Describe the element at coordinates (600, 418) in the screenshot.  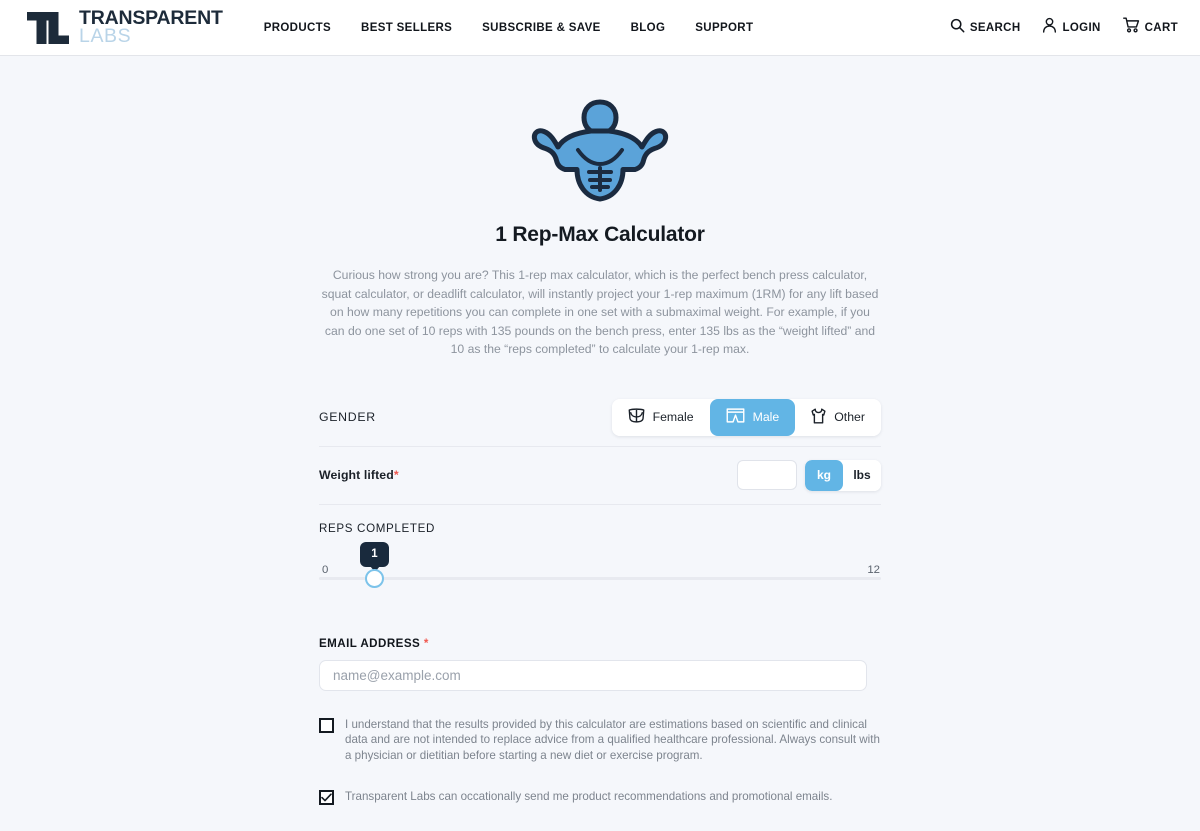
I see `gender-row: GENDER Female Male Other` at that location.